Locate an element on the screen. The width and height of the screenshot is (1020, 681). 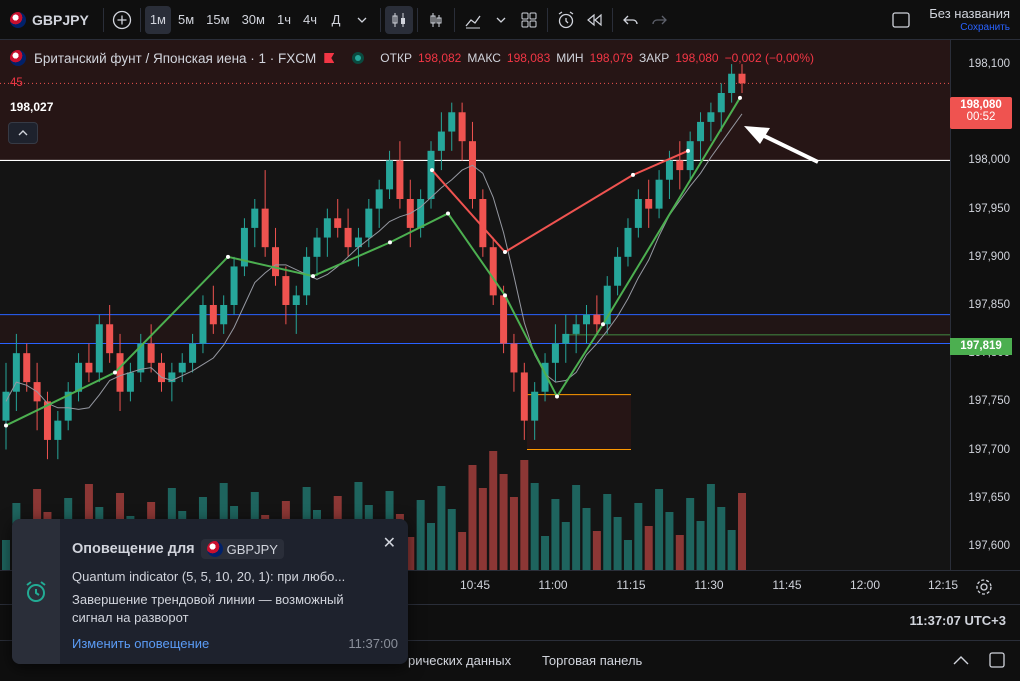
time-tick-label: 11:00 is located at coordinates (553, 585).